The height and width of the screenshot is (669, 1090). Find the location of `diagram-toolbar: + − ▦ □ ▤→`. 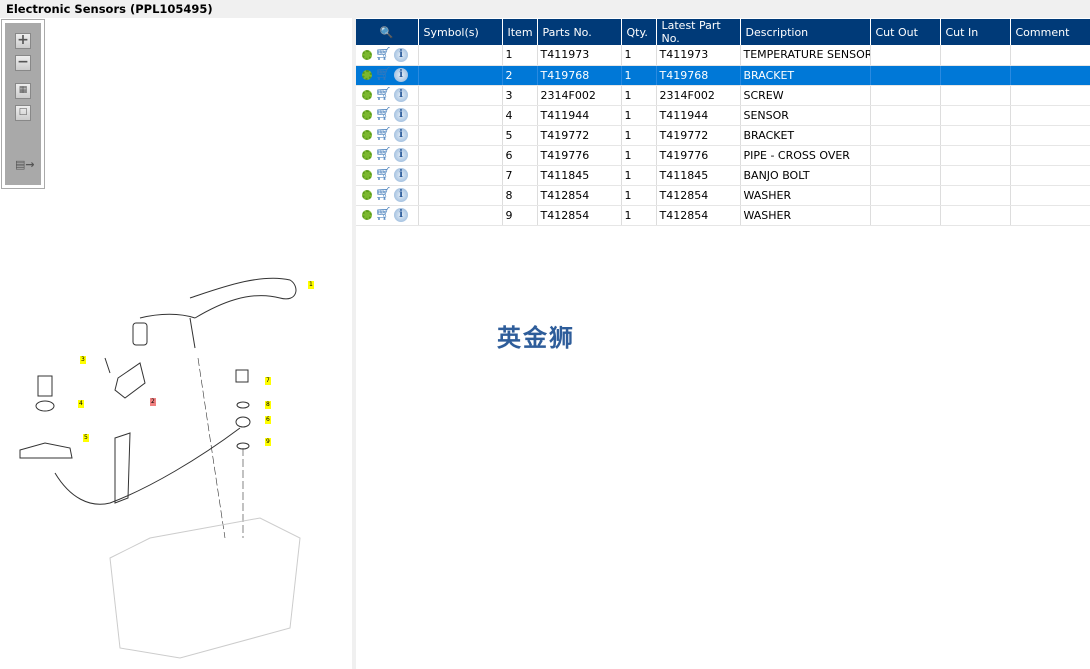

diagram-toolbar: + − ▦ □ ▤→ is located at coordinates (23, 104).